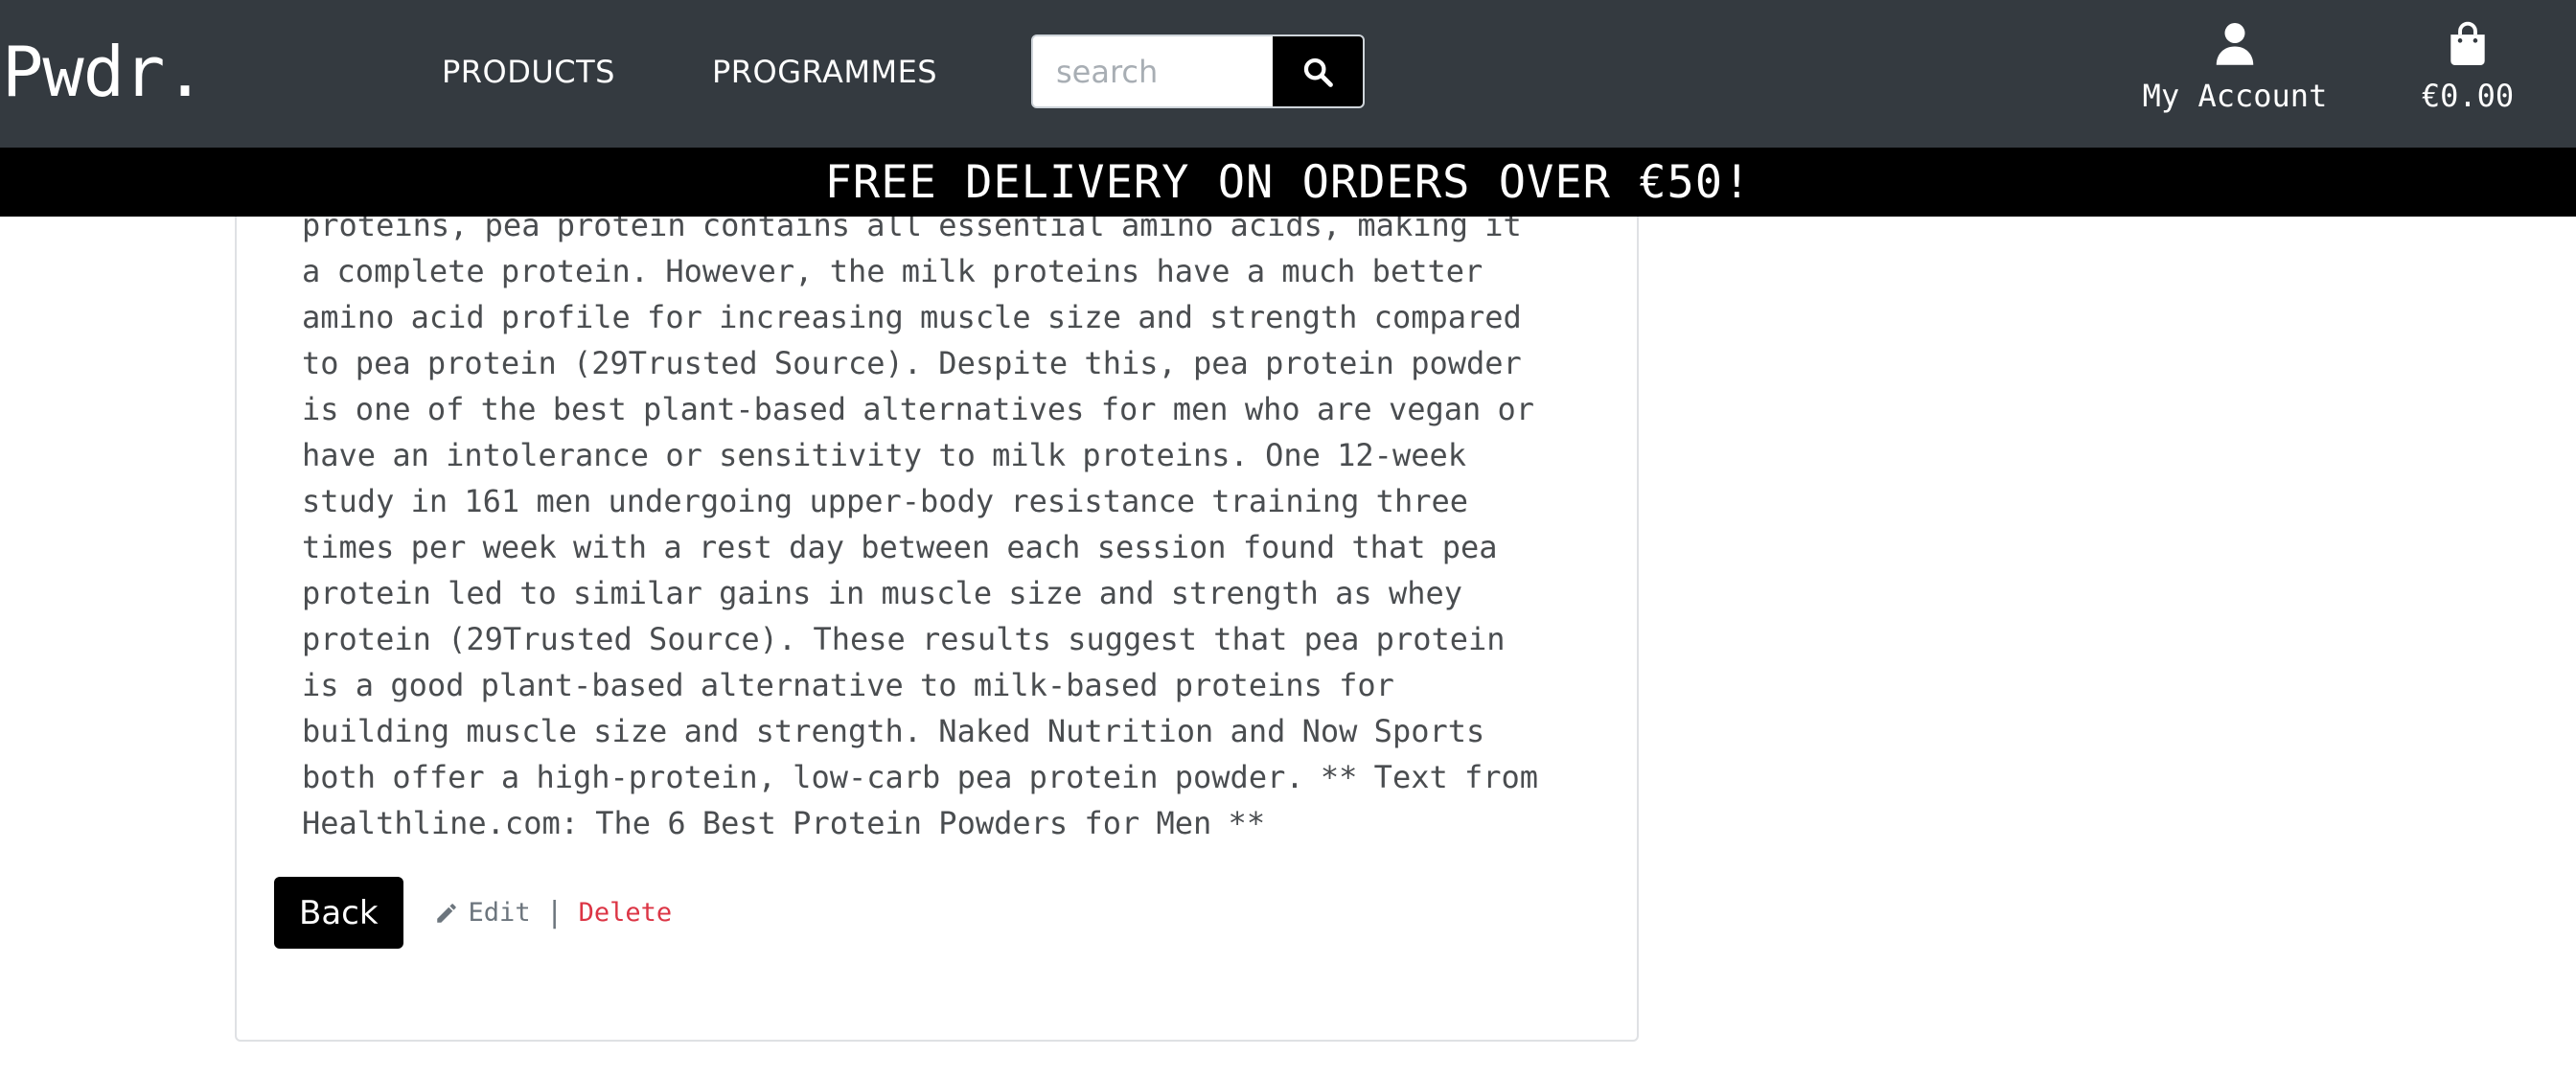  I want to click on cart-total: €0.00, so click(2468, 96).